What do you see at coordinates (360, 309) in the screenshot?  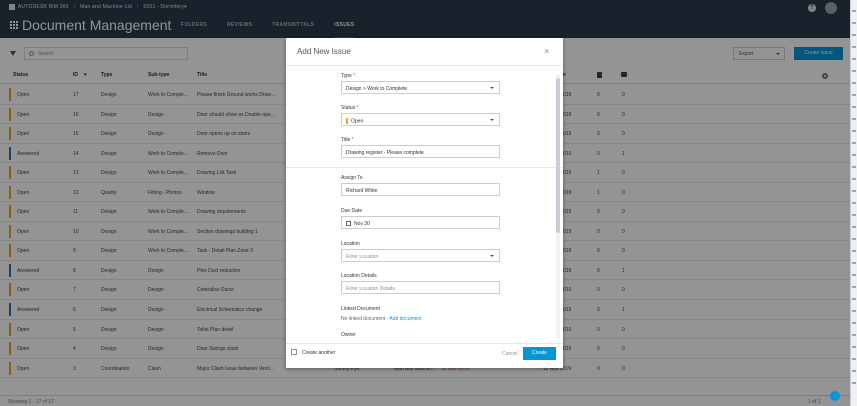 I see `linked-doc-label: Linked Document` at bounding box center [360, 309].